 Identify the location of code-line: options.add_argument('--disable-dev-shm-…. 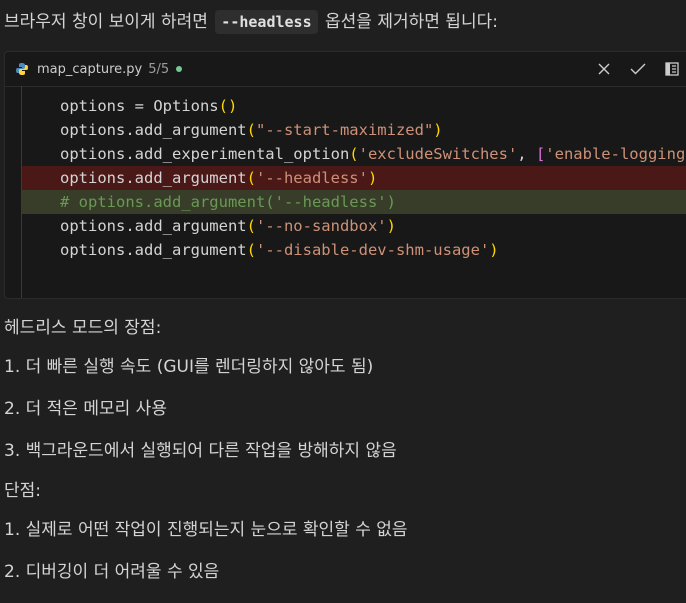
(279, 250).